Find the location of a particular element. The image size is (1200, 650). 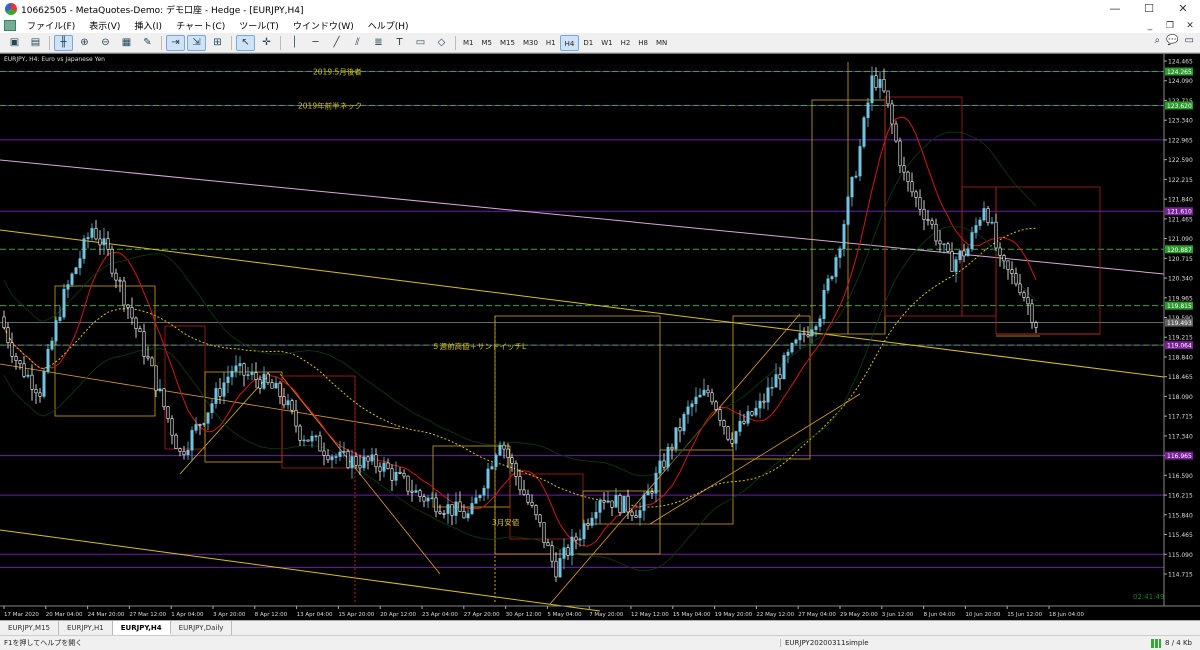

chart-shift-icon: ⇥ is located at coordinates (175, 42).